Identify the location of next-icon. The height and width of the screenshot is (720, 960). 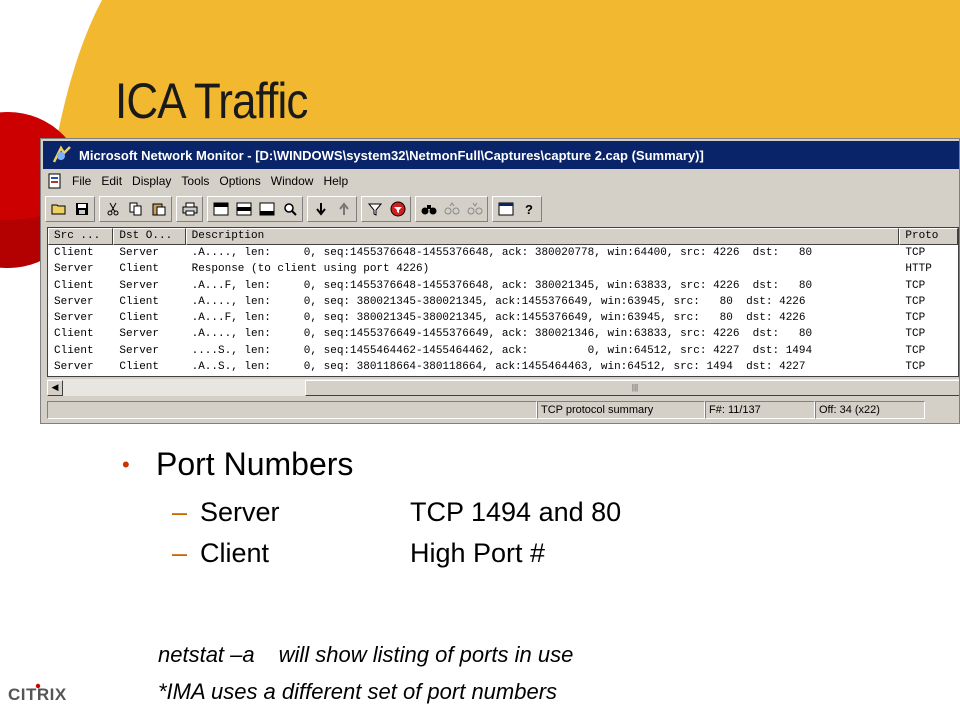
(320, 209).